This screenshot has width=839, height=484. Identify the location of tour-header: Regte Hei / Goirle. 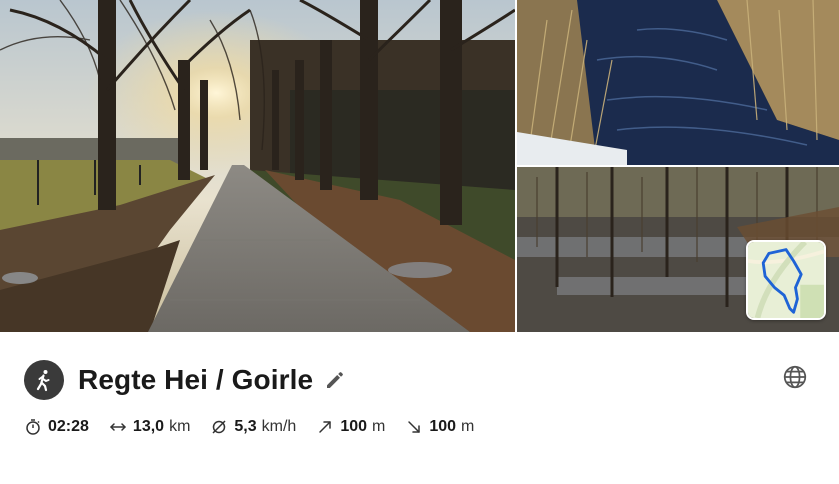
(185, 380).